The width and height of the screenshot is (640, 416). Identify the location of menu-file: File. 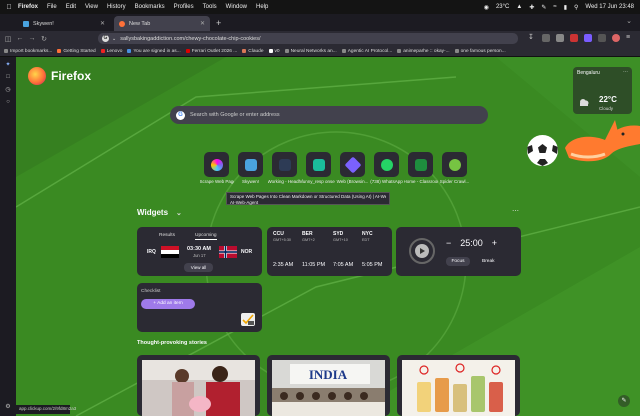
(52, 7).